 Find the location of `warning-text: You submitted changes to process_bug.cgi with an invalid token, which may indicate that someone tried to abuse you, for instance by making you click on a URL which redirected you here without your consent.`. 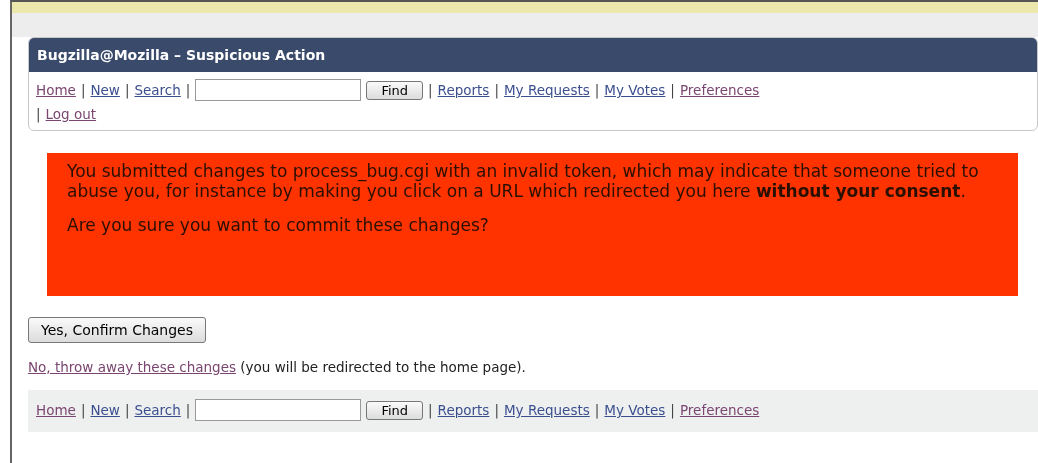

warning-text: You submitted changes to process_bug.cgi with an invalid token, which may indicate that someone tried to abuse you, for instance by making you click on a URL which redirected you here without your consent. is located at coordinates (523, 181).